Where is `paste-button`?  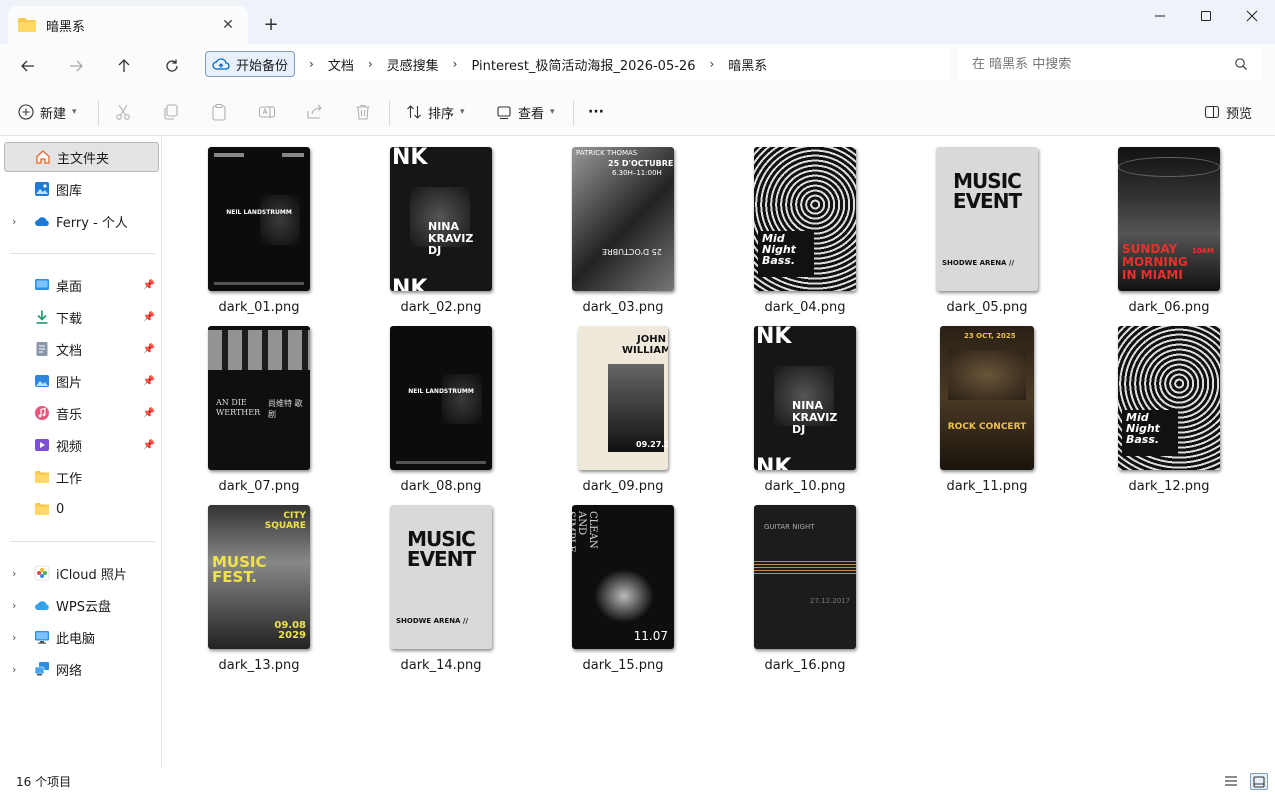
paste-button is located at coordinates (219, 112).